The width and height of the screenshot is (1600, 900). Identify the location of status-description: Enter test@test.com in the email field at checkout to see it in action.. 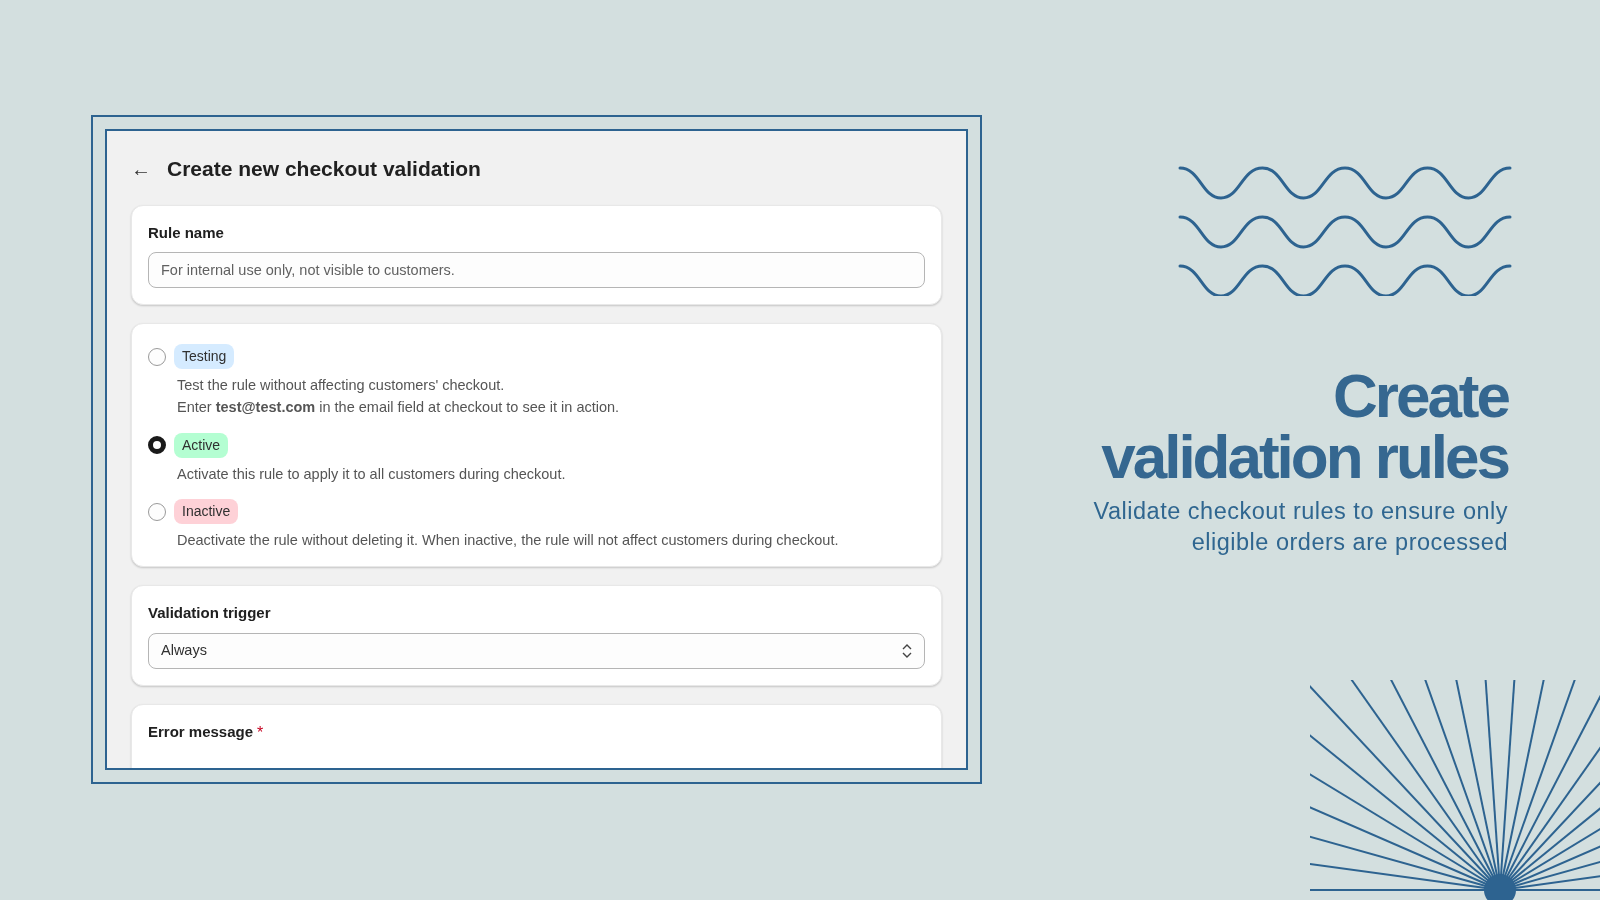
(399, 407).